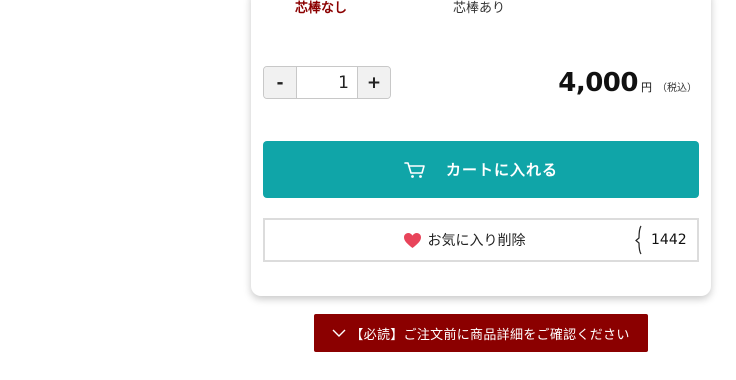 This screenshot has height=380, width=736. Describe the element at coordinates (280, 82) in the screenshot. I see `quantity-decrease-button: -` at that location.